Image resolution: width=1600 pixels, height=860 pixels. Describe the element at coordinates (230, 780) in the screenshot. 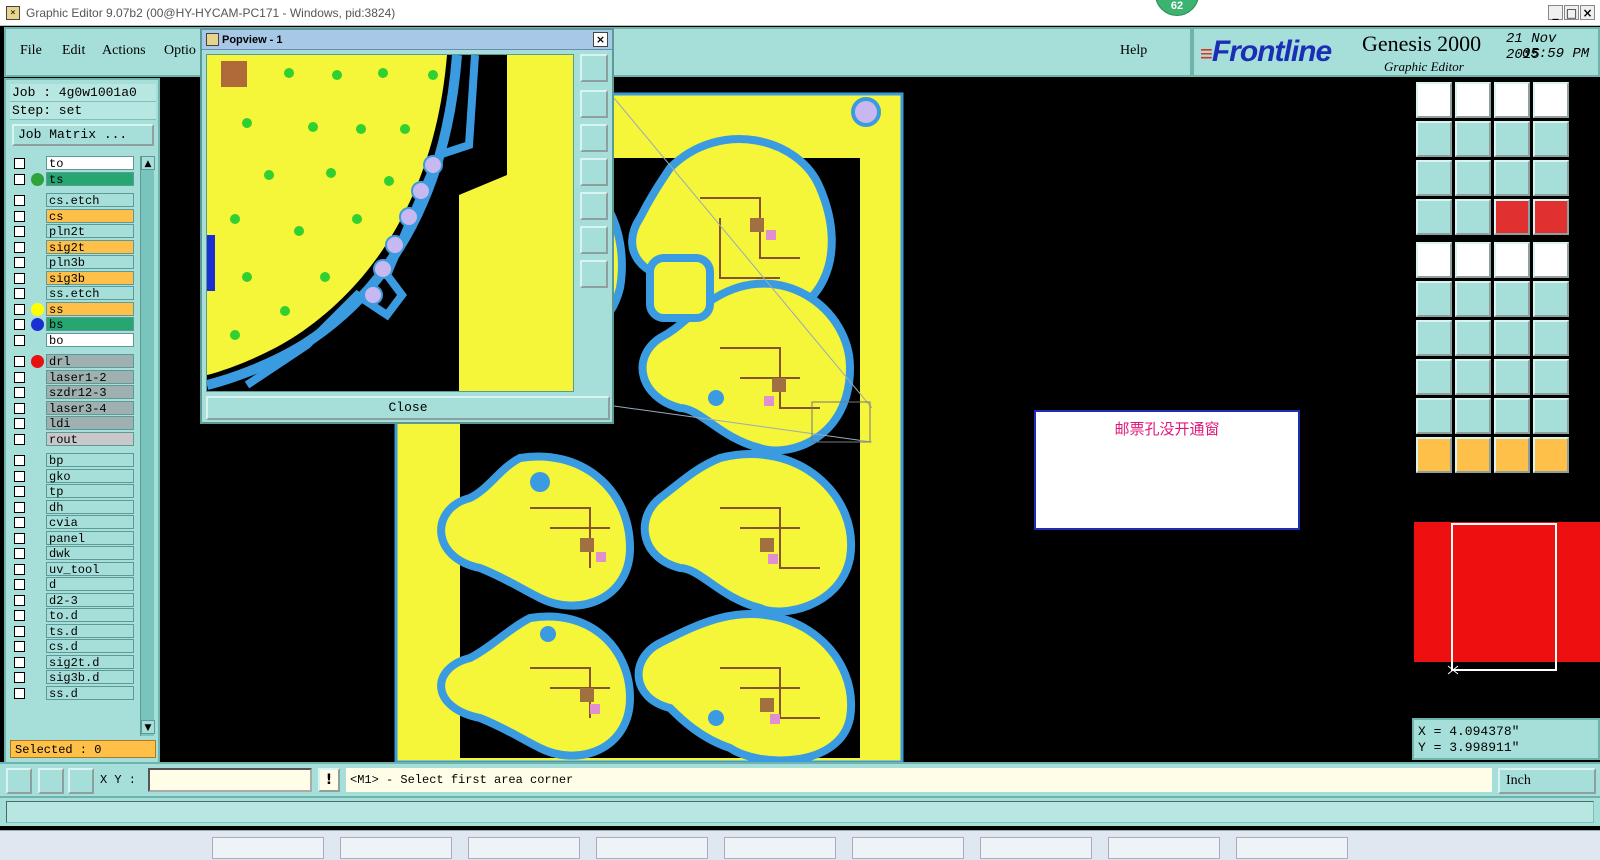

I see `xy-input` at that location.